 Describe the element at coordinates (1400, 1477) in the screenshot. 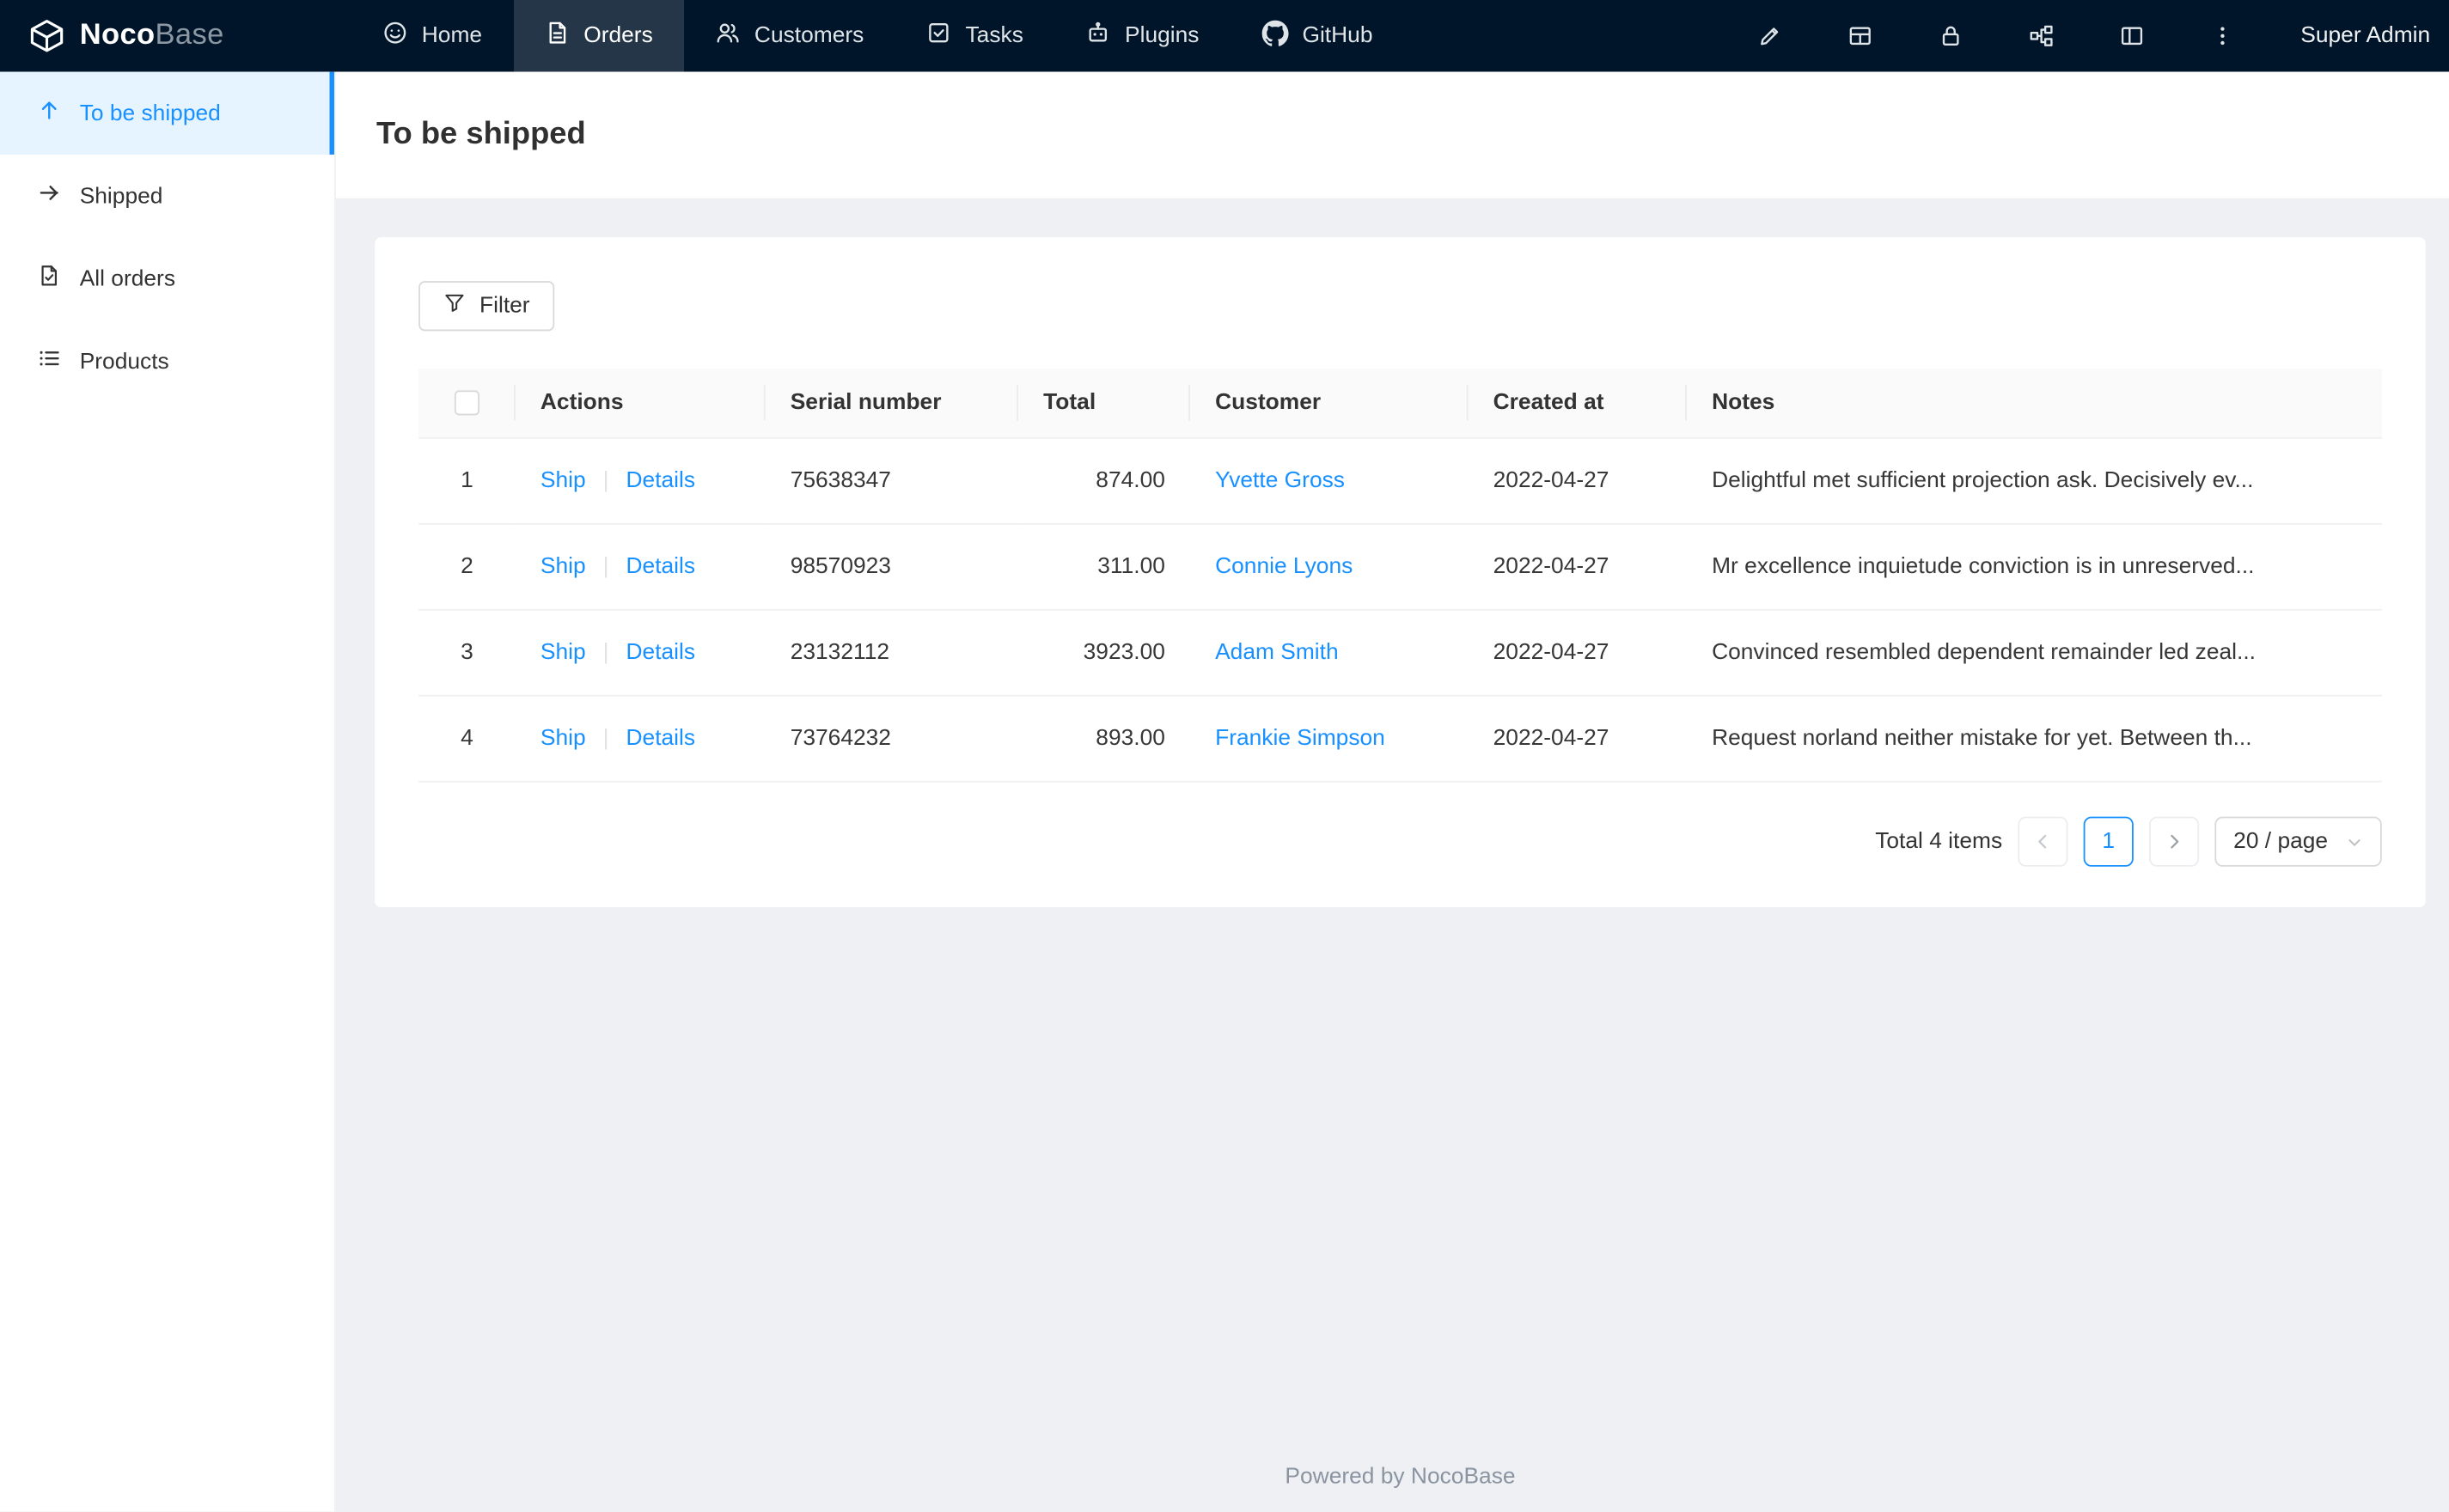

I see `footer-text: Powered by NocoBase` at that location.